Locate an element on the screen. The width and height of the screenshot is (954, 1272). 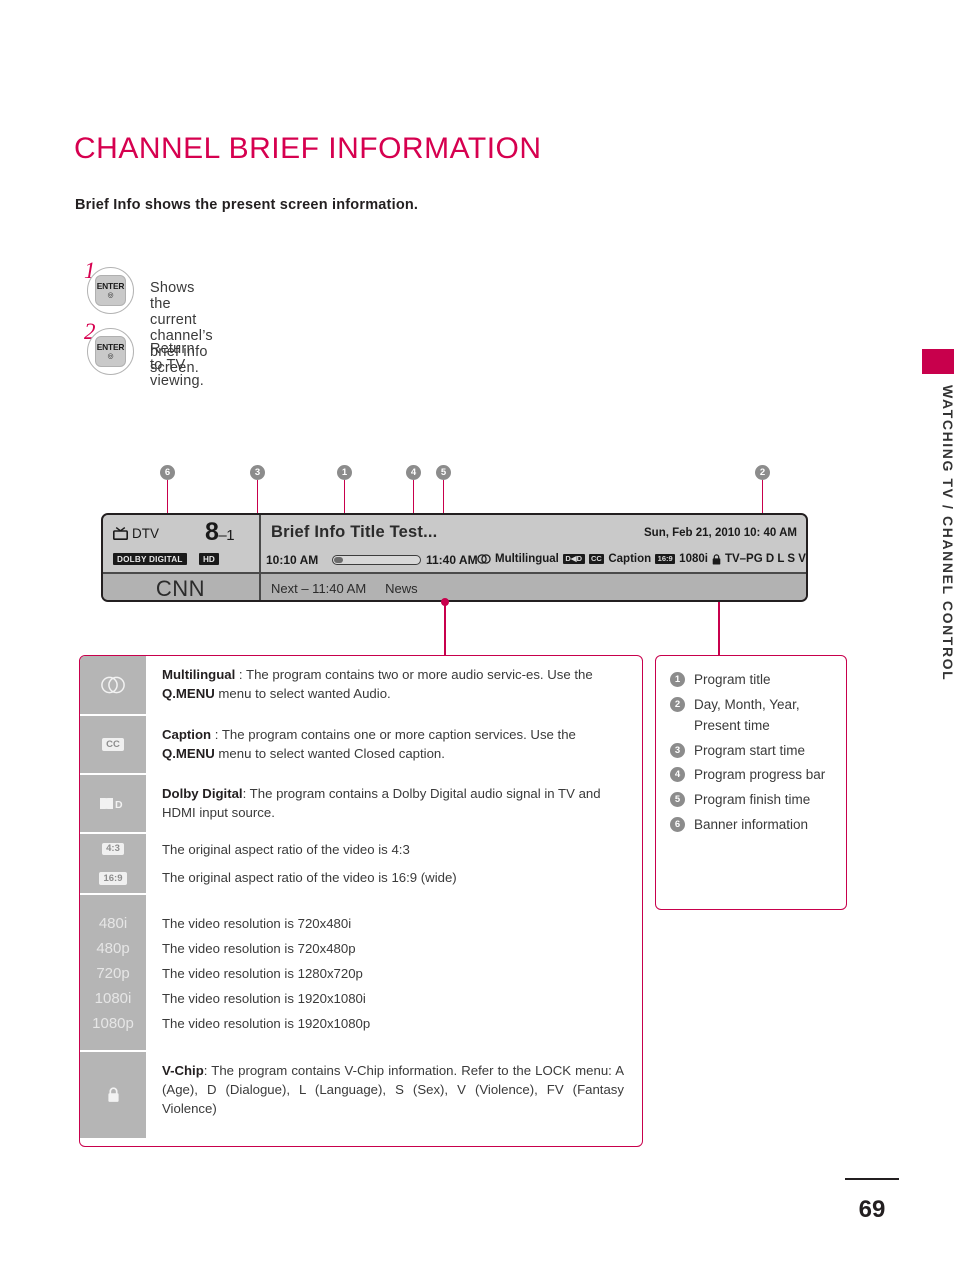
numbered-legend-item: 6 Banner information is located at coordinates (753, 825).